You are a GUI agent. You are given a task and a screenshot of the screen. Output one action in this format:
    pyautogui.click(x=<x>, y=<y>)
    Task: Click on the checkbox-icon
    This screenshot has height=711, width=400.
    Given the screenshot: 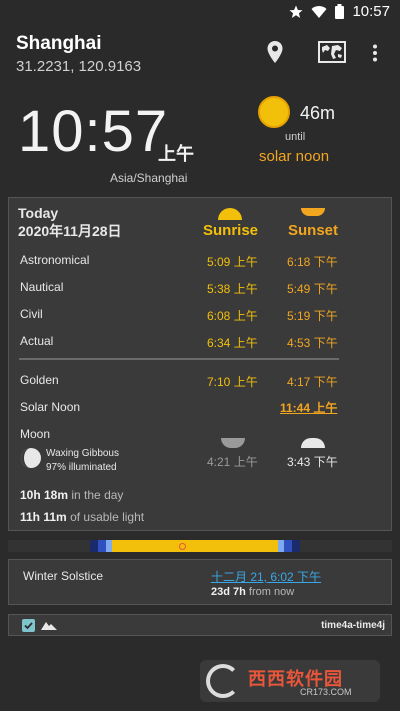 What is the action you would take?
    pyautogui.click(x=28, y=625)
    